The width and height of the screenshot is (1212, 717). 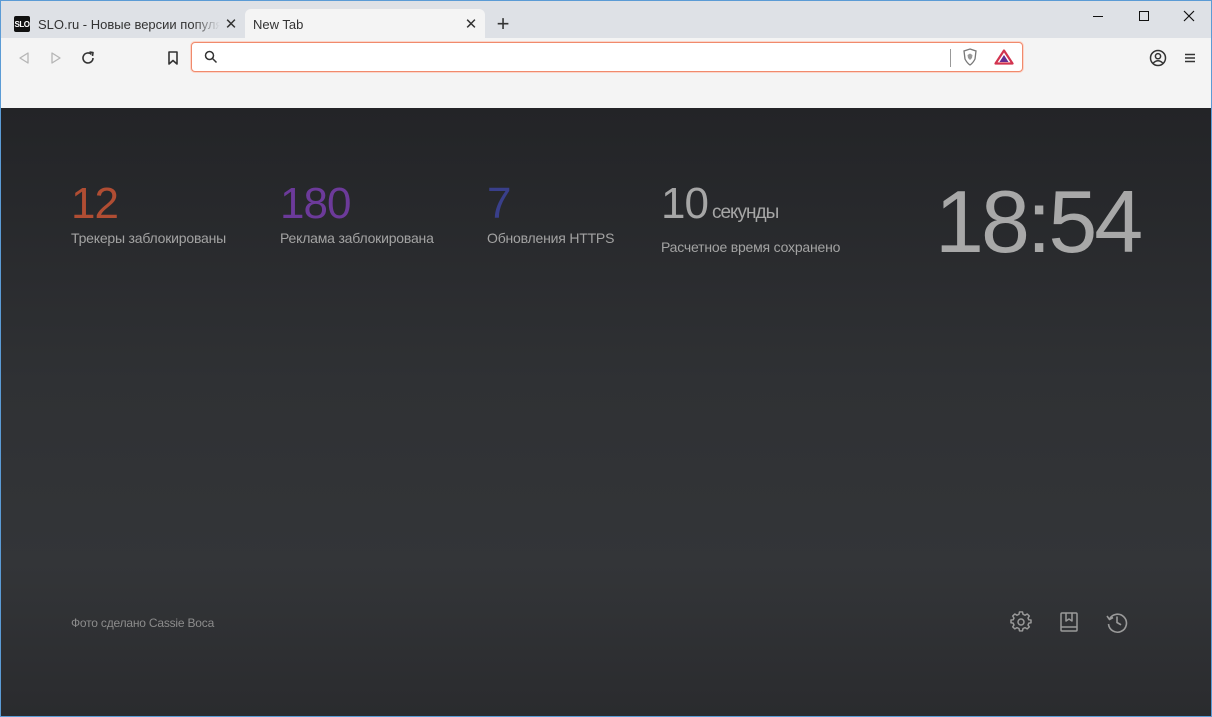 What do you see at coordinates (95, 203) in the screenshot?
I see `stat-value: 12` at bounding box center [95, 203].